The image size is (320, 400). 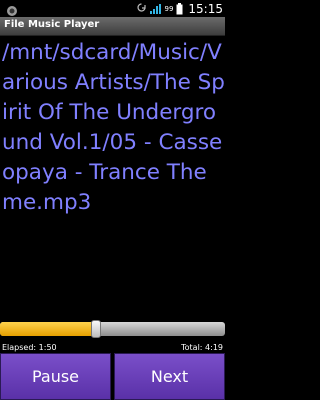 I want to click on battery-level: 99, so click(x=169, y=8).